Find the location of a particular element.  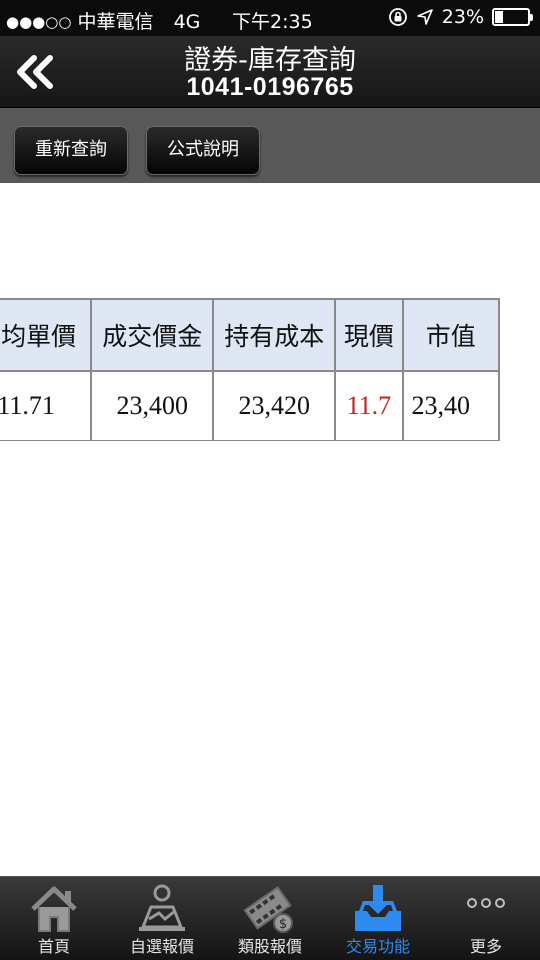

signal-strength-icon: ●●●○○ is located at coordinates (39, 22).